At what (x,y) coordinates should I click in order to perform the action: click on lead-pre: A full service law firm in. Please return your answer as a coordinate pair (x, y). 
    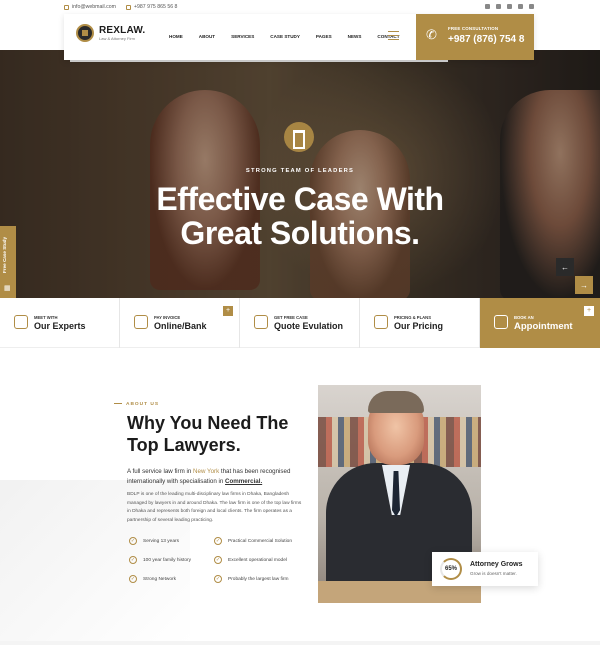
    Looking at the image, I should click on (160, 471).